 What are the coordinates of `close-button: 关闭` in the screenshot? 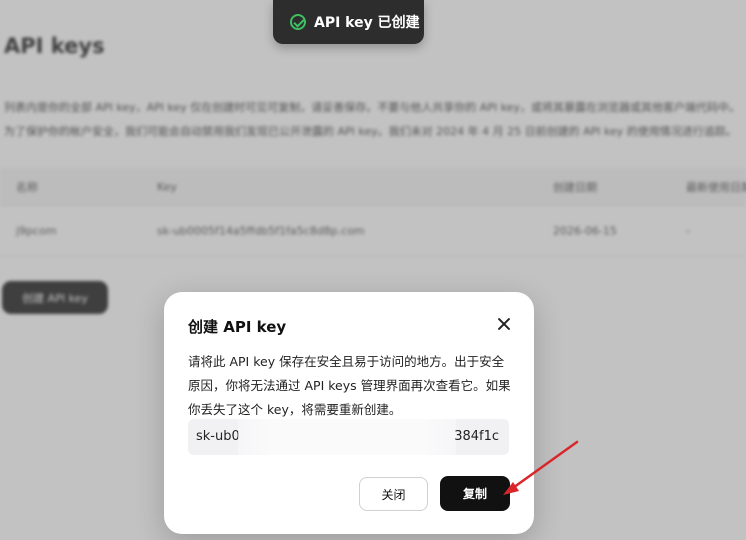 It's located at (393, 494).